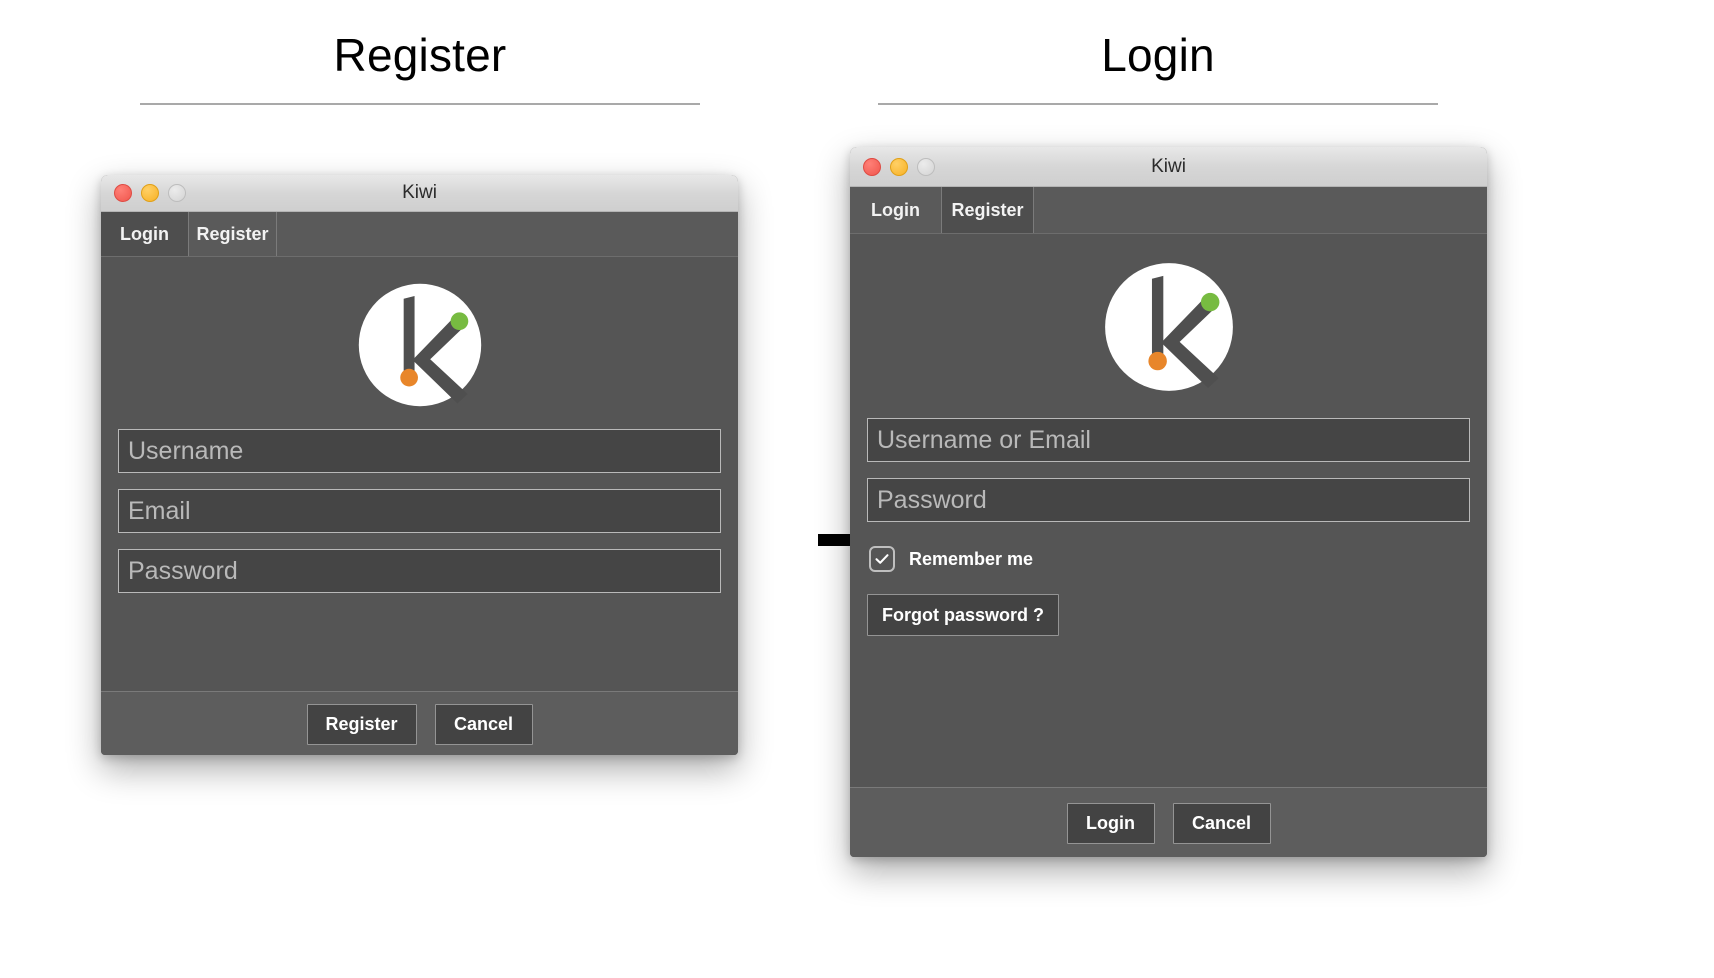 The height and width of the screenshot is (978, 1714). Describe the element at coordinates (1158, 55) in the screenshot. I see `login-section-title: Login` at that location.